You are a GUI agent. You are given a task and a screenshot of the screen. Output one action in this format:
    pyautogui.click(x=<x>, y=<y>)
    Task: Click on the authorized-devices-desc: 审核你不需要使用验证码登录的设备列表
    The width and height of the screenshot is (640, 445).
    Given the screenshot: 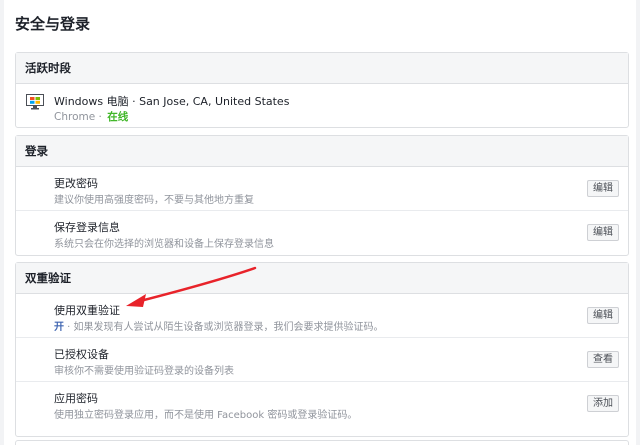 What is the action you would take?
    pyautogui.click(x=144, y=371)
    